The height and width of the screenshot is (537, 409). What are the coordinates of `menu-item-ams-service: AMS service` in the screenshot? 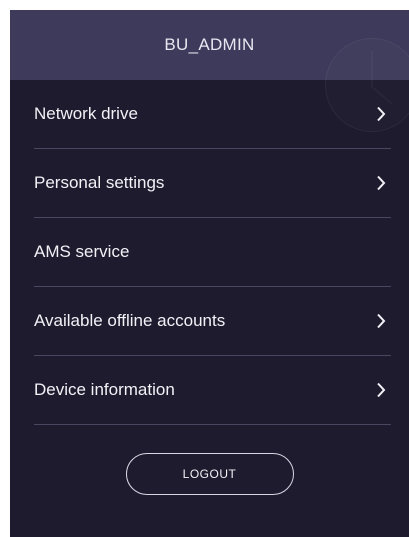 It's located at (212, 252).